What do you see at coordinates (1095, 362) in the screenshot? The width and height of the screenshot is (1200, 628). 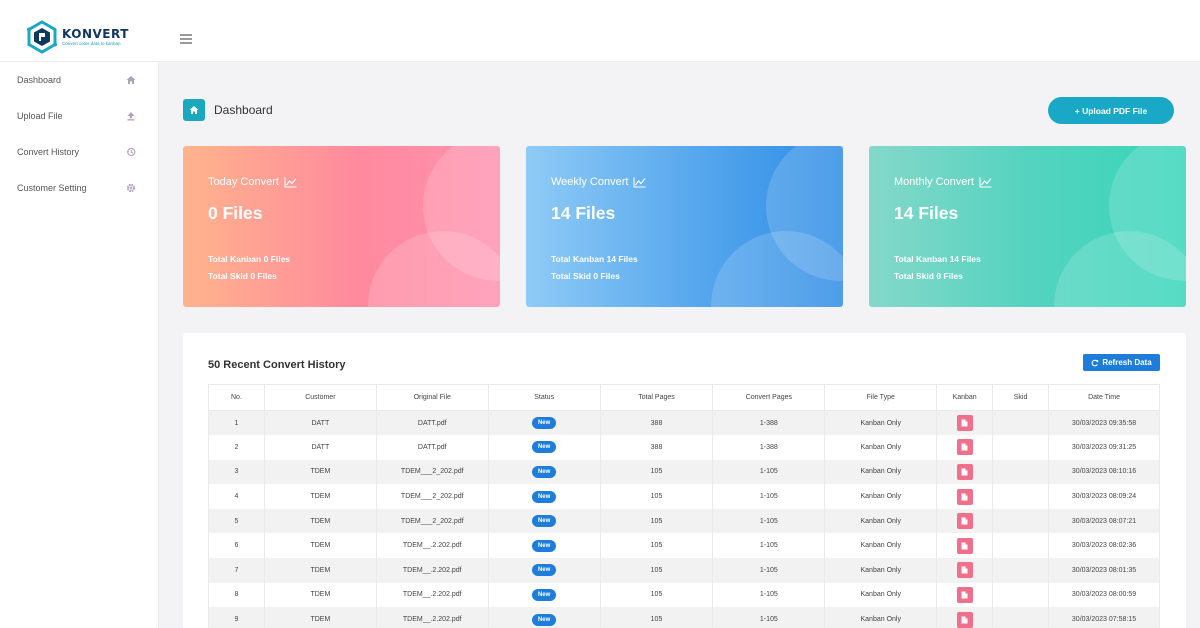 I see `refresh-icon` at bounding box center [1095, 362].